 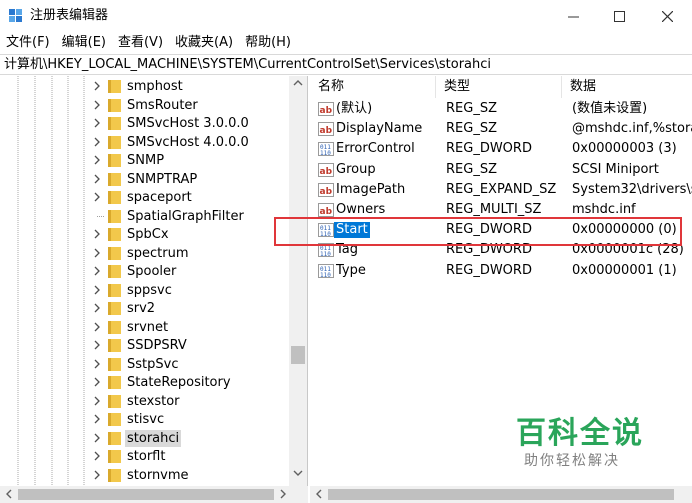 What do you see at coordinates (373, 87) in the screenshot?
I see `column-header-name: 名称` at bounding box center [373, 87].